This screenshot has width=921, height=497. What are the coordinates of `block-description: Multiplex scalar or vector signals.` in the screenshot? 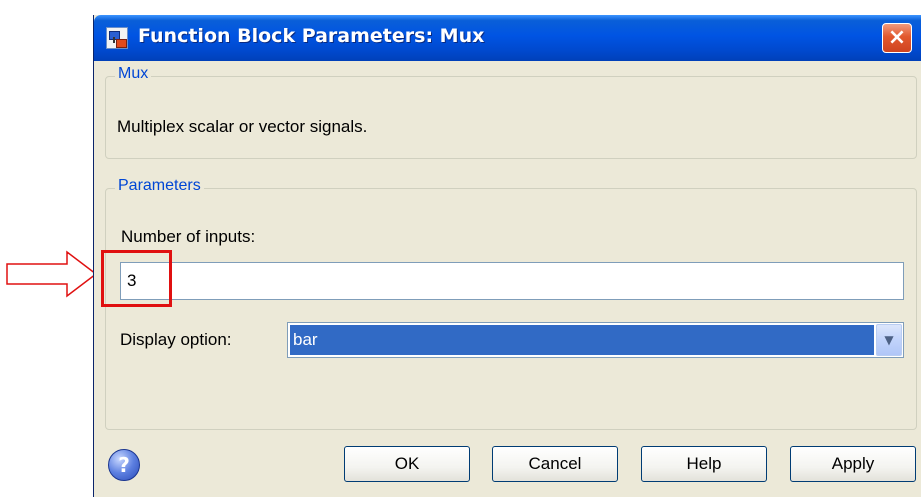 It's located at (242, 126).